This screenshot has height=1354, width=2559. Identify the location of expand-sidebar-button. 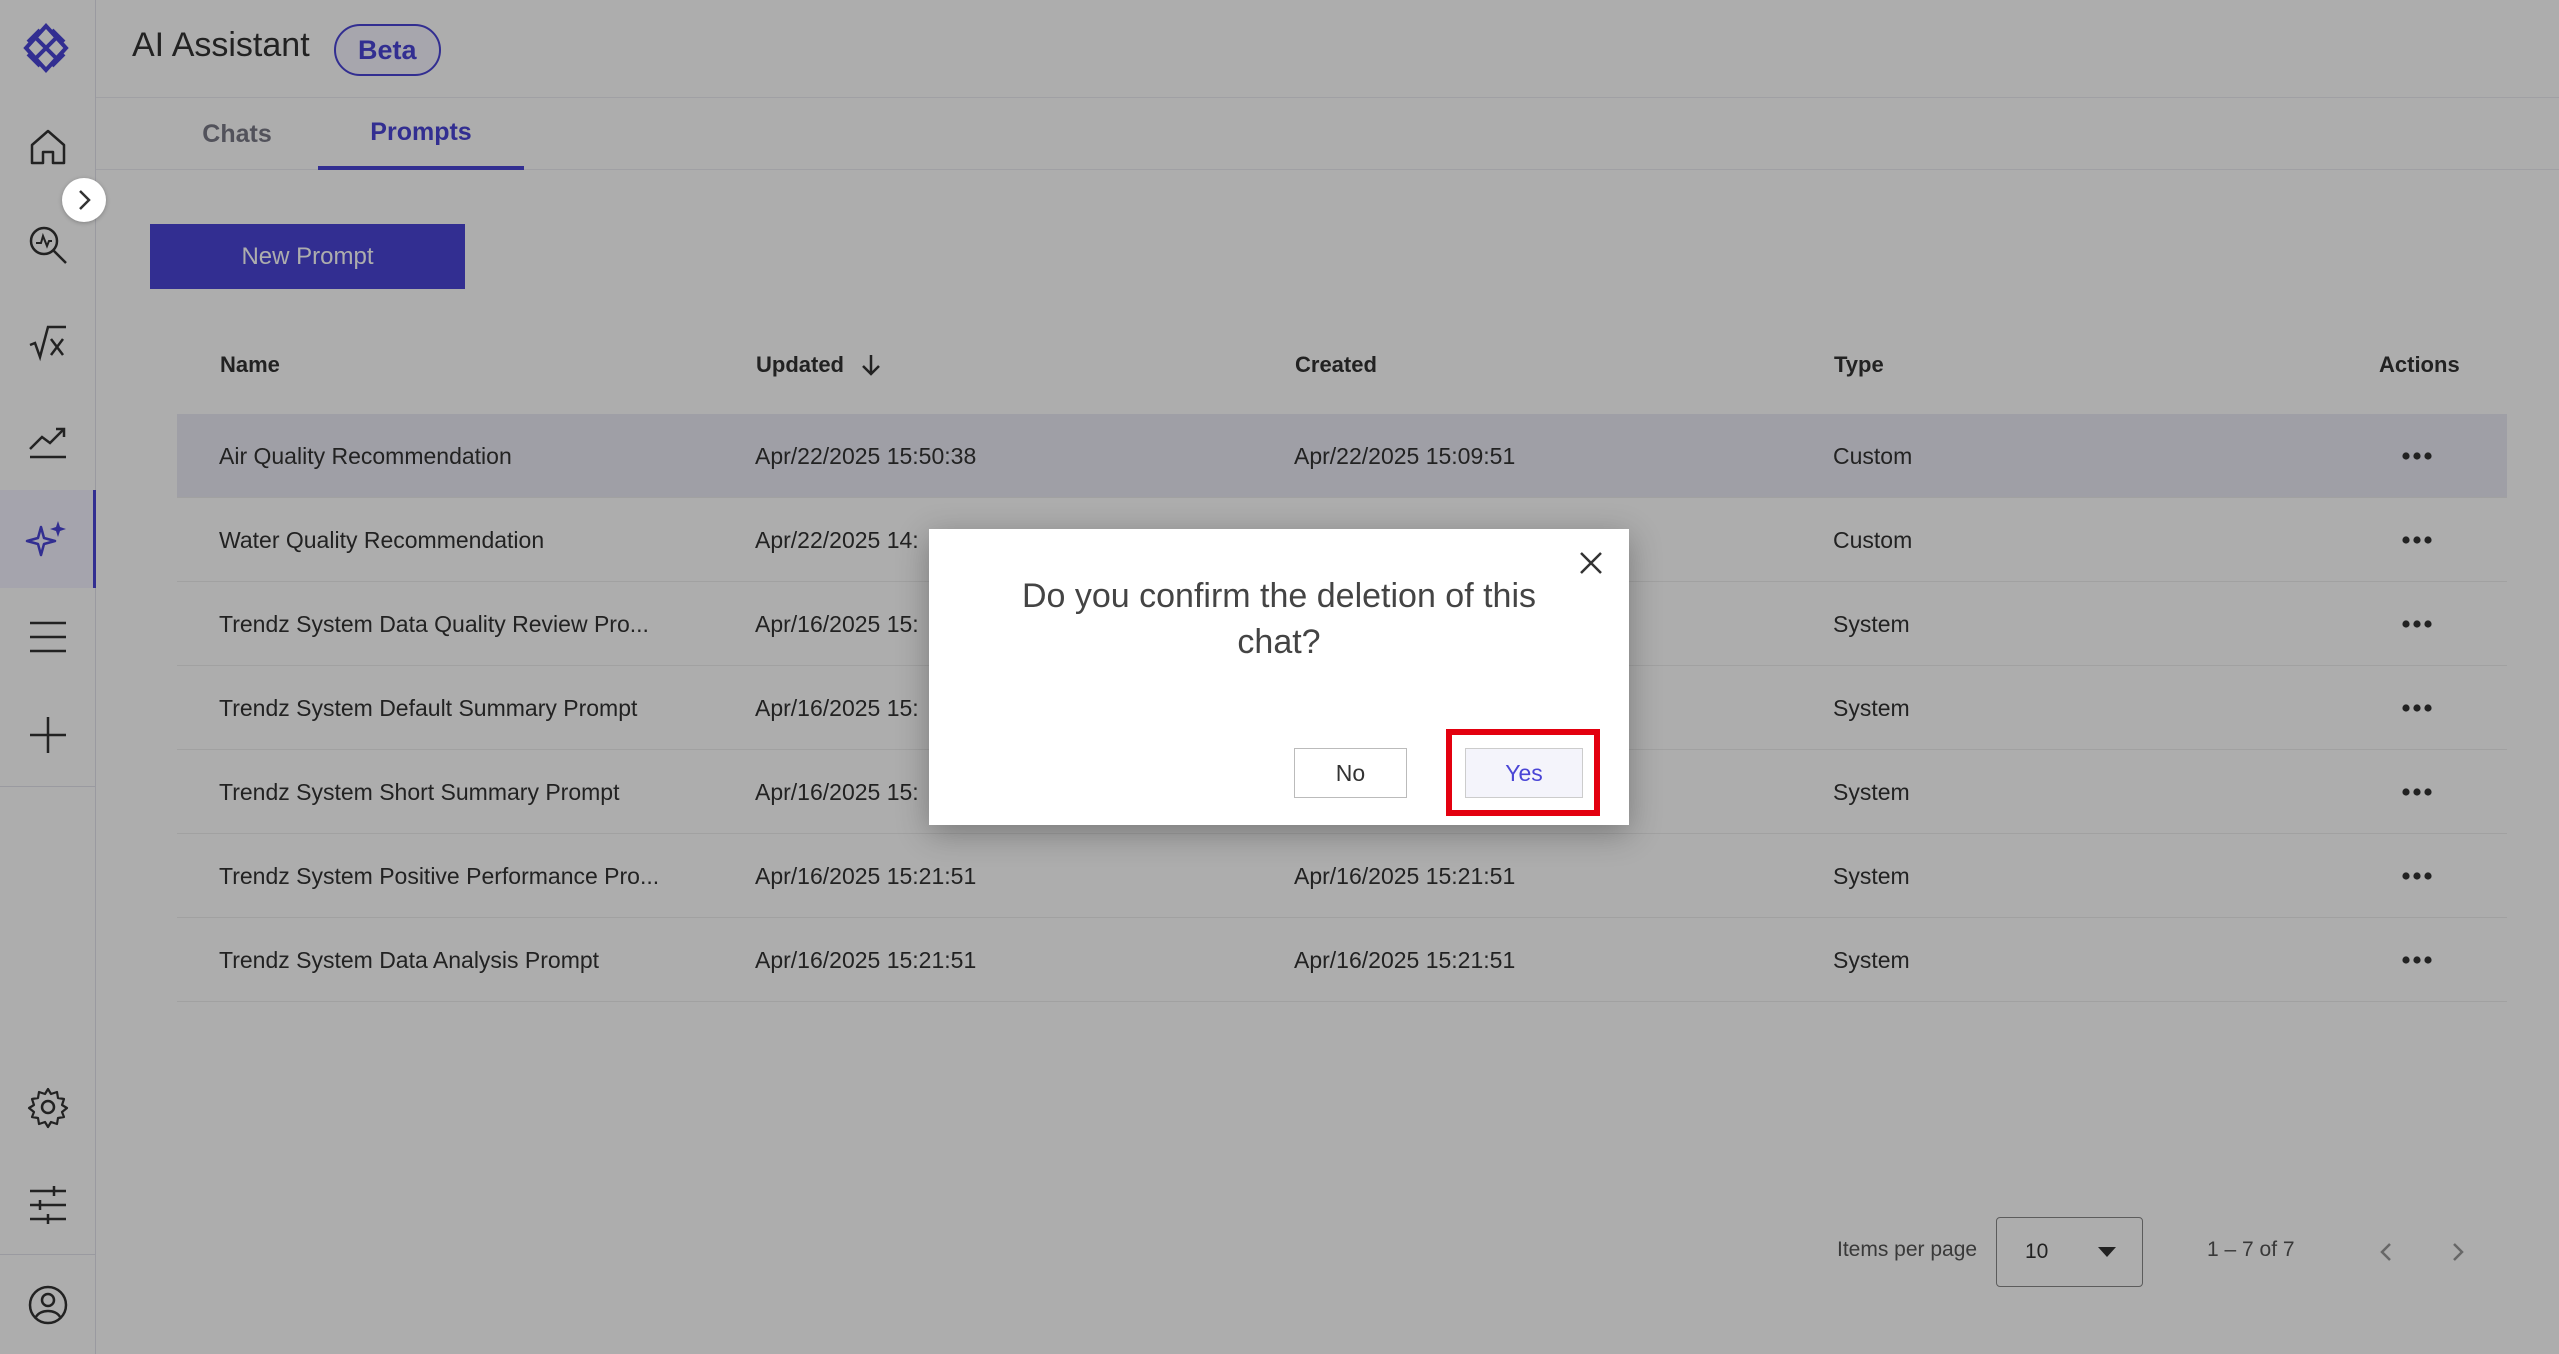
(84, 200).